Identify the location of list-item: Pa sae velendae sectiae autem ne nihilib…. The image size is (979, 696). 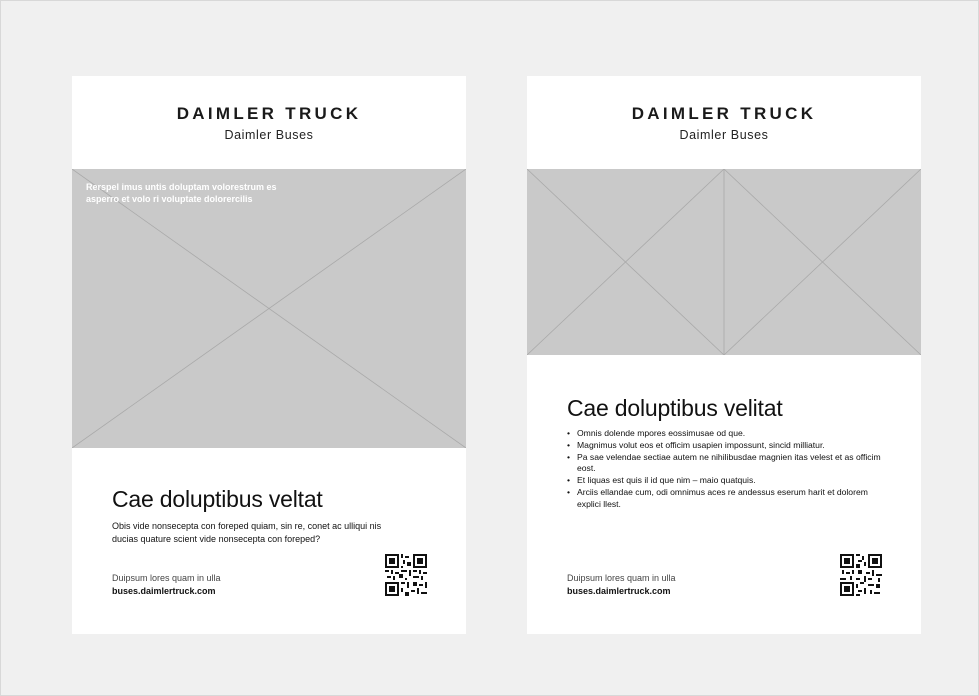
(727, 464).